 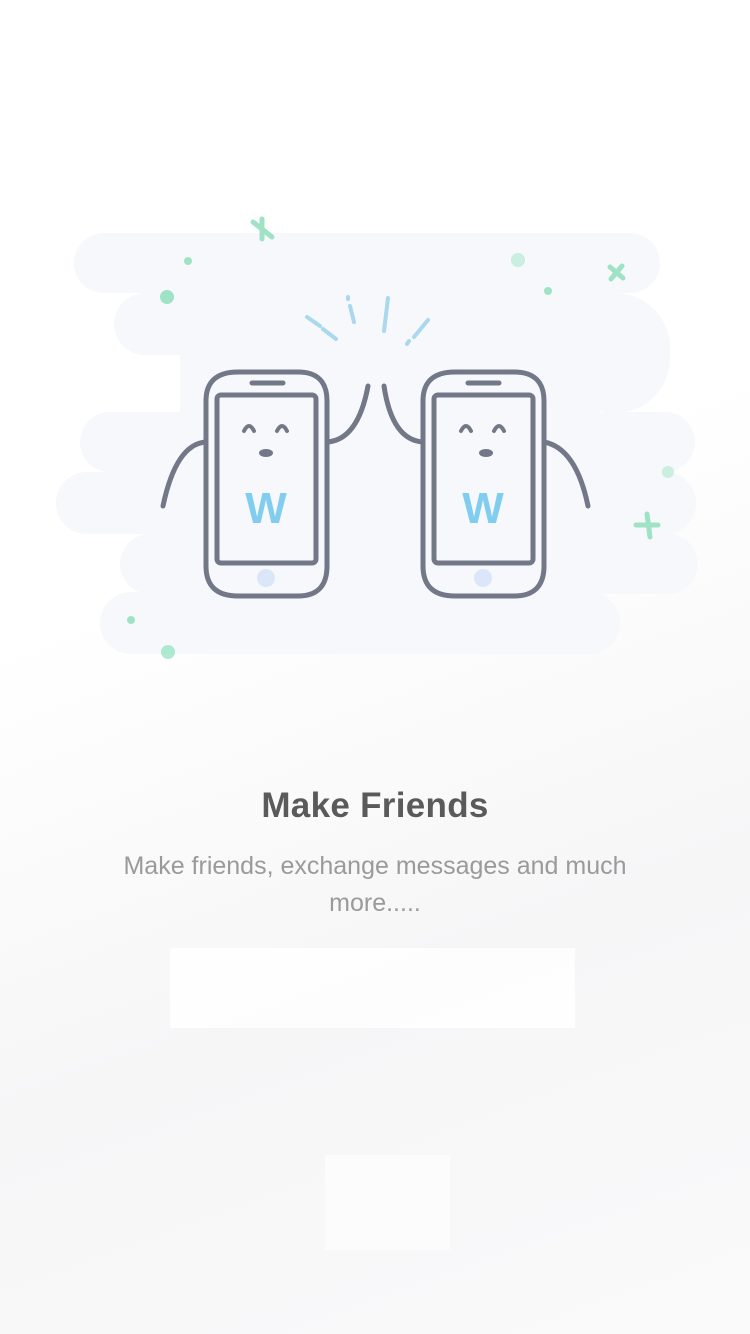 I want to click on faded-action-area-secondary, so click(x=387, y=1202).